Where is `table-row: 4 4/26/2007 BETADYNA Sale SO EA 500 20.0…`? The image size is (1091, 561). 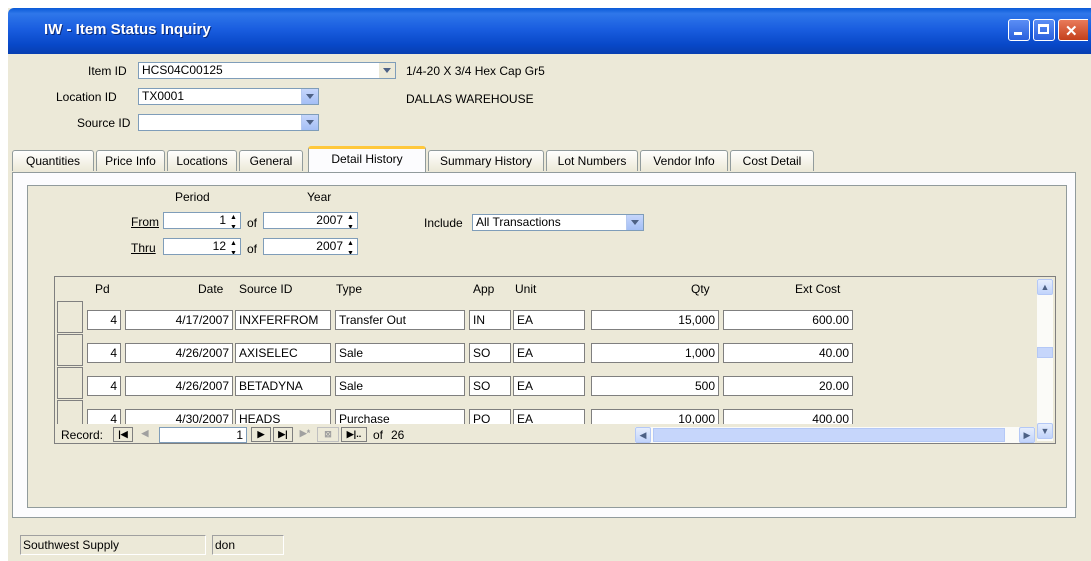
table-row: 4 4/26/2007 BETADYNA Sale SO EA 500 20.0… is located at coordinates (555, 383).